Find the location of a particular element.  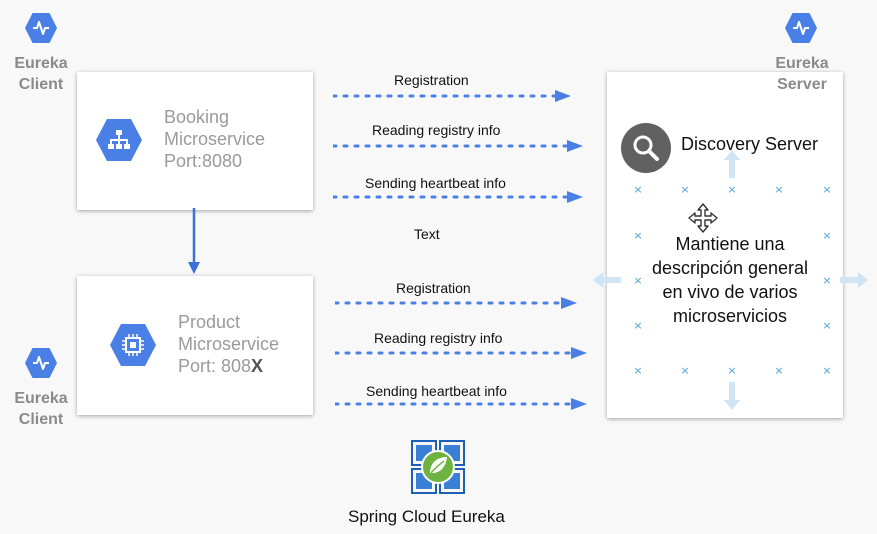

eureka-server-label: Eureka Server is located at coordinates (802, 74).